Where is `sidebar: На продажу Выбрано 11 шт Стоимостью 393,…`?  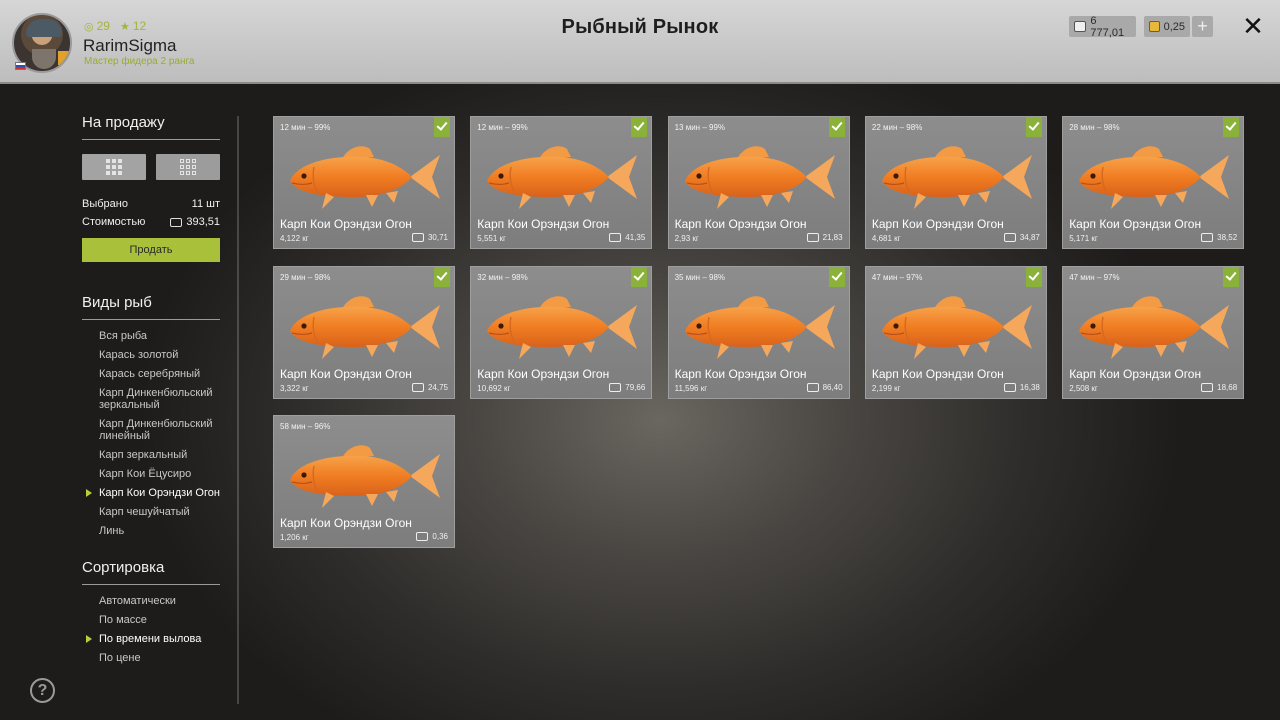
sidebar: На продажу Выбрано 11 шт Стоимостью 393,… is located at coordinates (151, 392).